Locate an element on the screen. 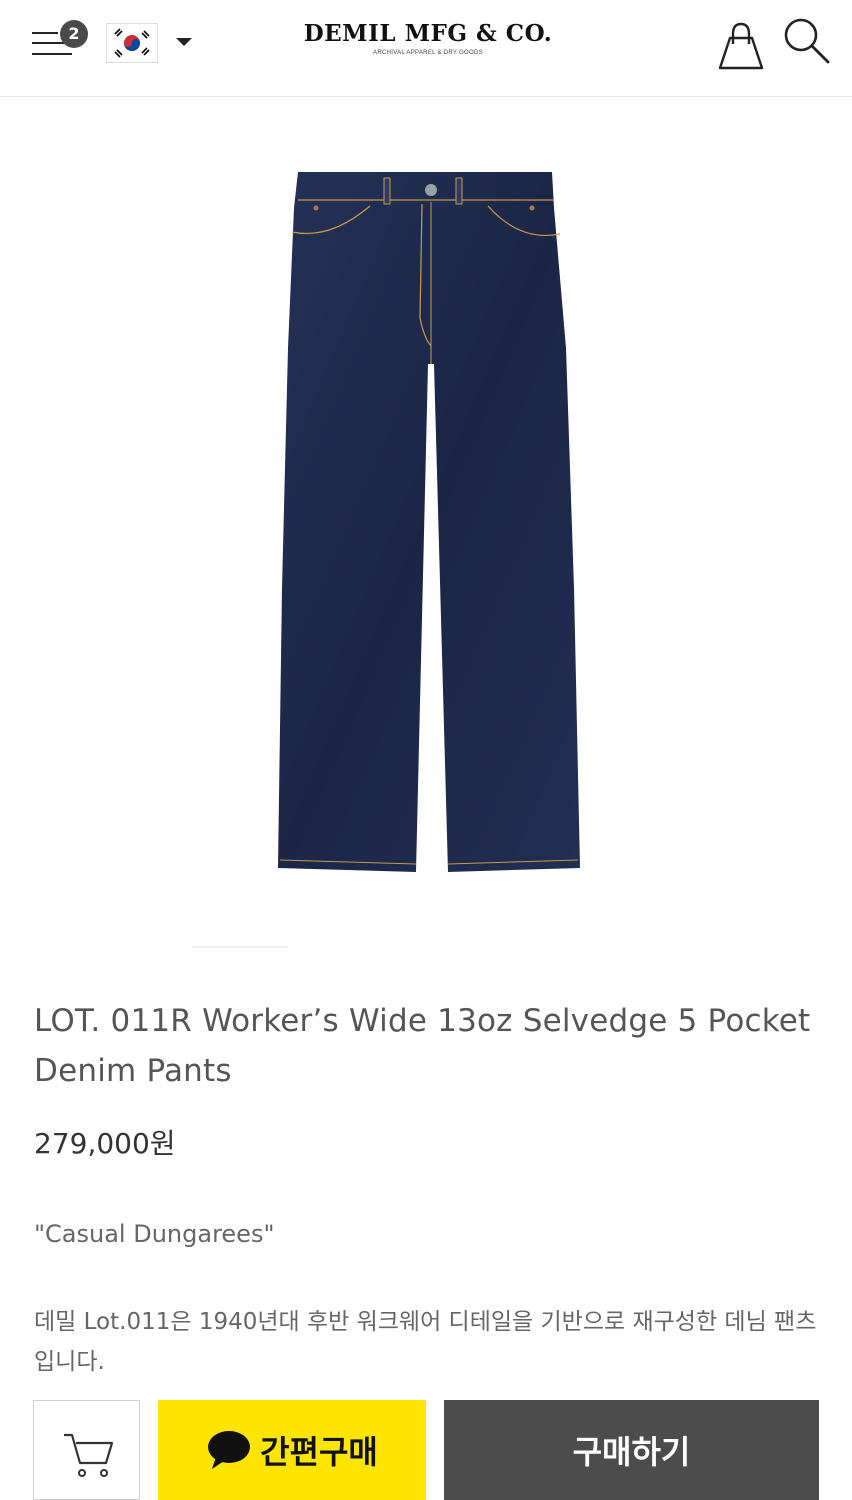 The height and width of the screenshot is (1500, 852). kakao-quick-buy-label: 간편구매 is located at coordinates (319, 1452).